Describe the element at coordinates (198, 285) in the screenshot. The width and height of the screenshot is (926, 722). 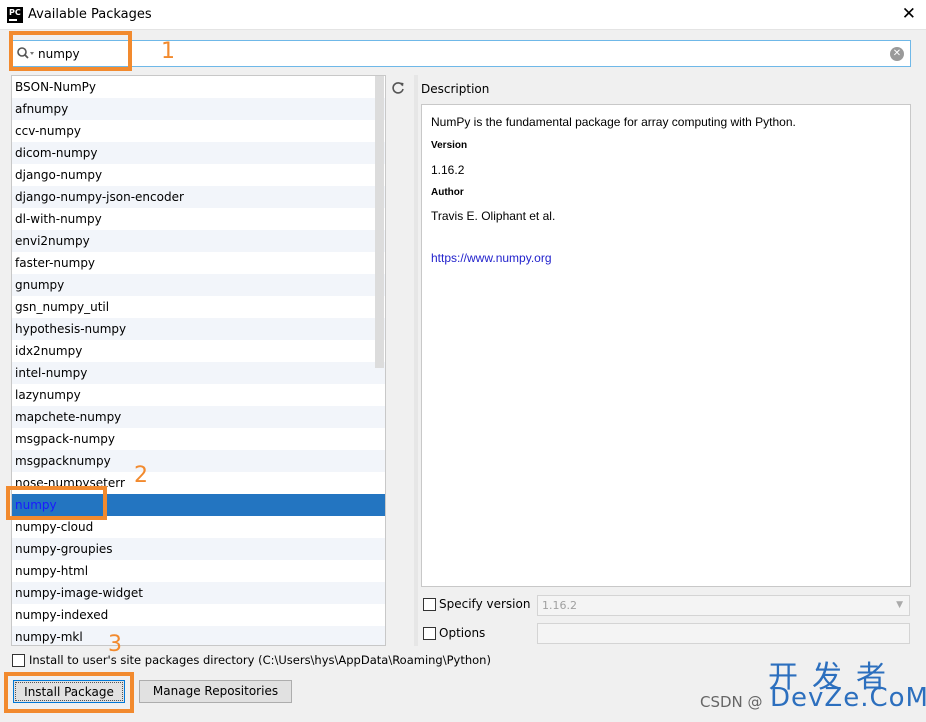
I see `package-row: gnumpy` at that location.